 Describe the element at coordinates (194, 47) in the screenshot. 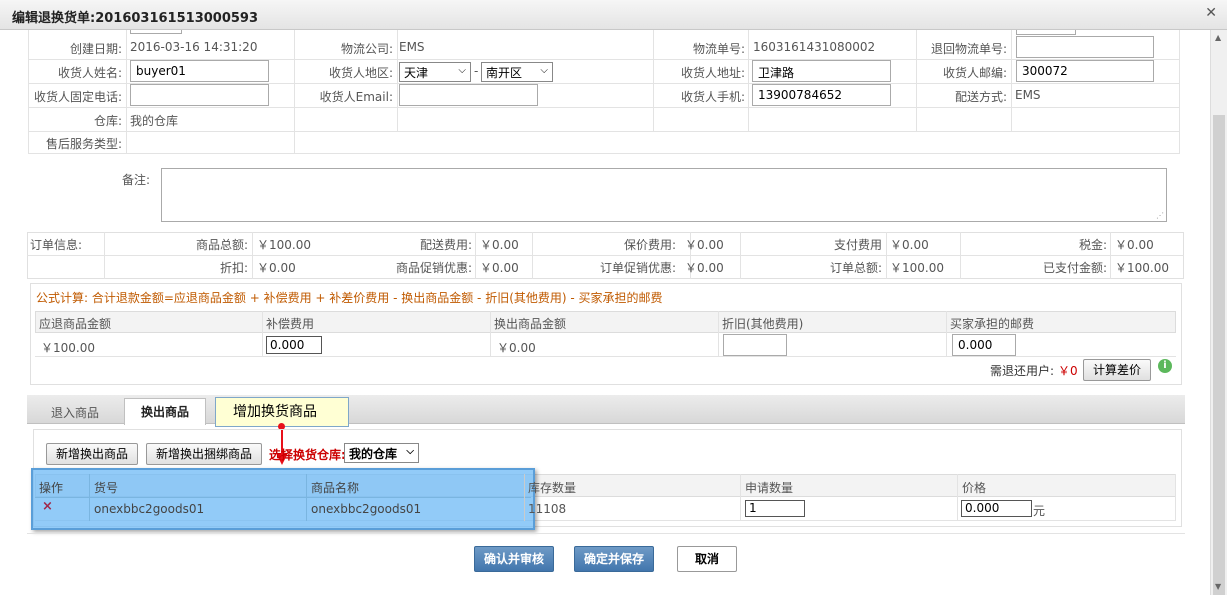

I see `created-value: 2016-03-16 14:31:20` at that location.